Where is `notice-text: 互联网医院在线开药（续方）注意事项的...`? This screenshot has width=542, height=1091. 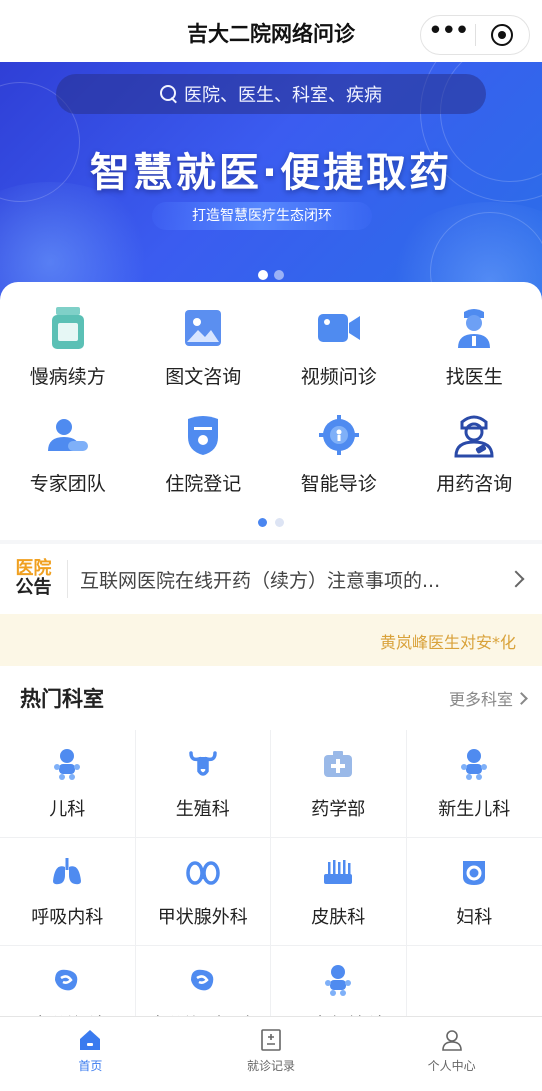
notice-text: 互联网医院在线开药（续方）注意事项的... is located at coordinates (283, 579).